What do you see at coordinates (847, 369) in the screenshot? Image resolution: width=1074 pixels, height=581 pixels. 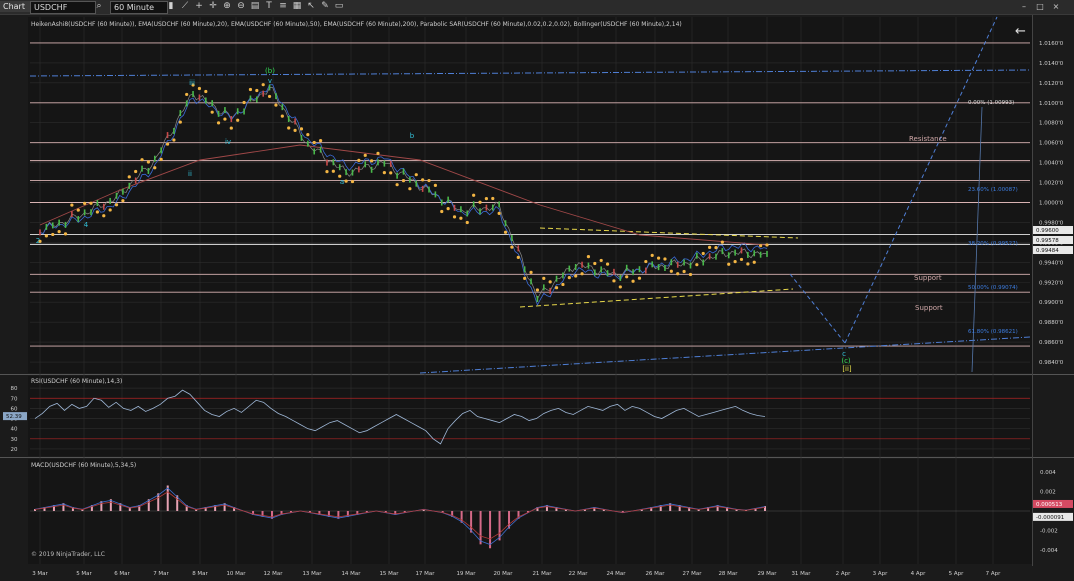 I see `wave-label: [ii]` at bounding box center [847, 369].